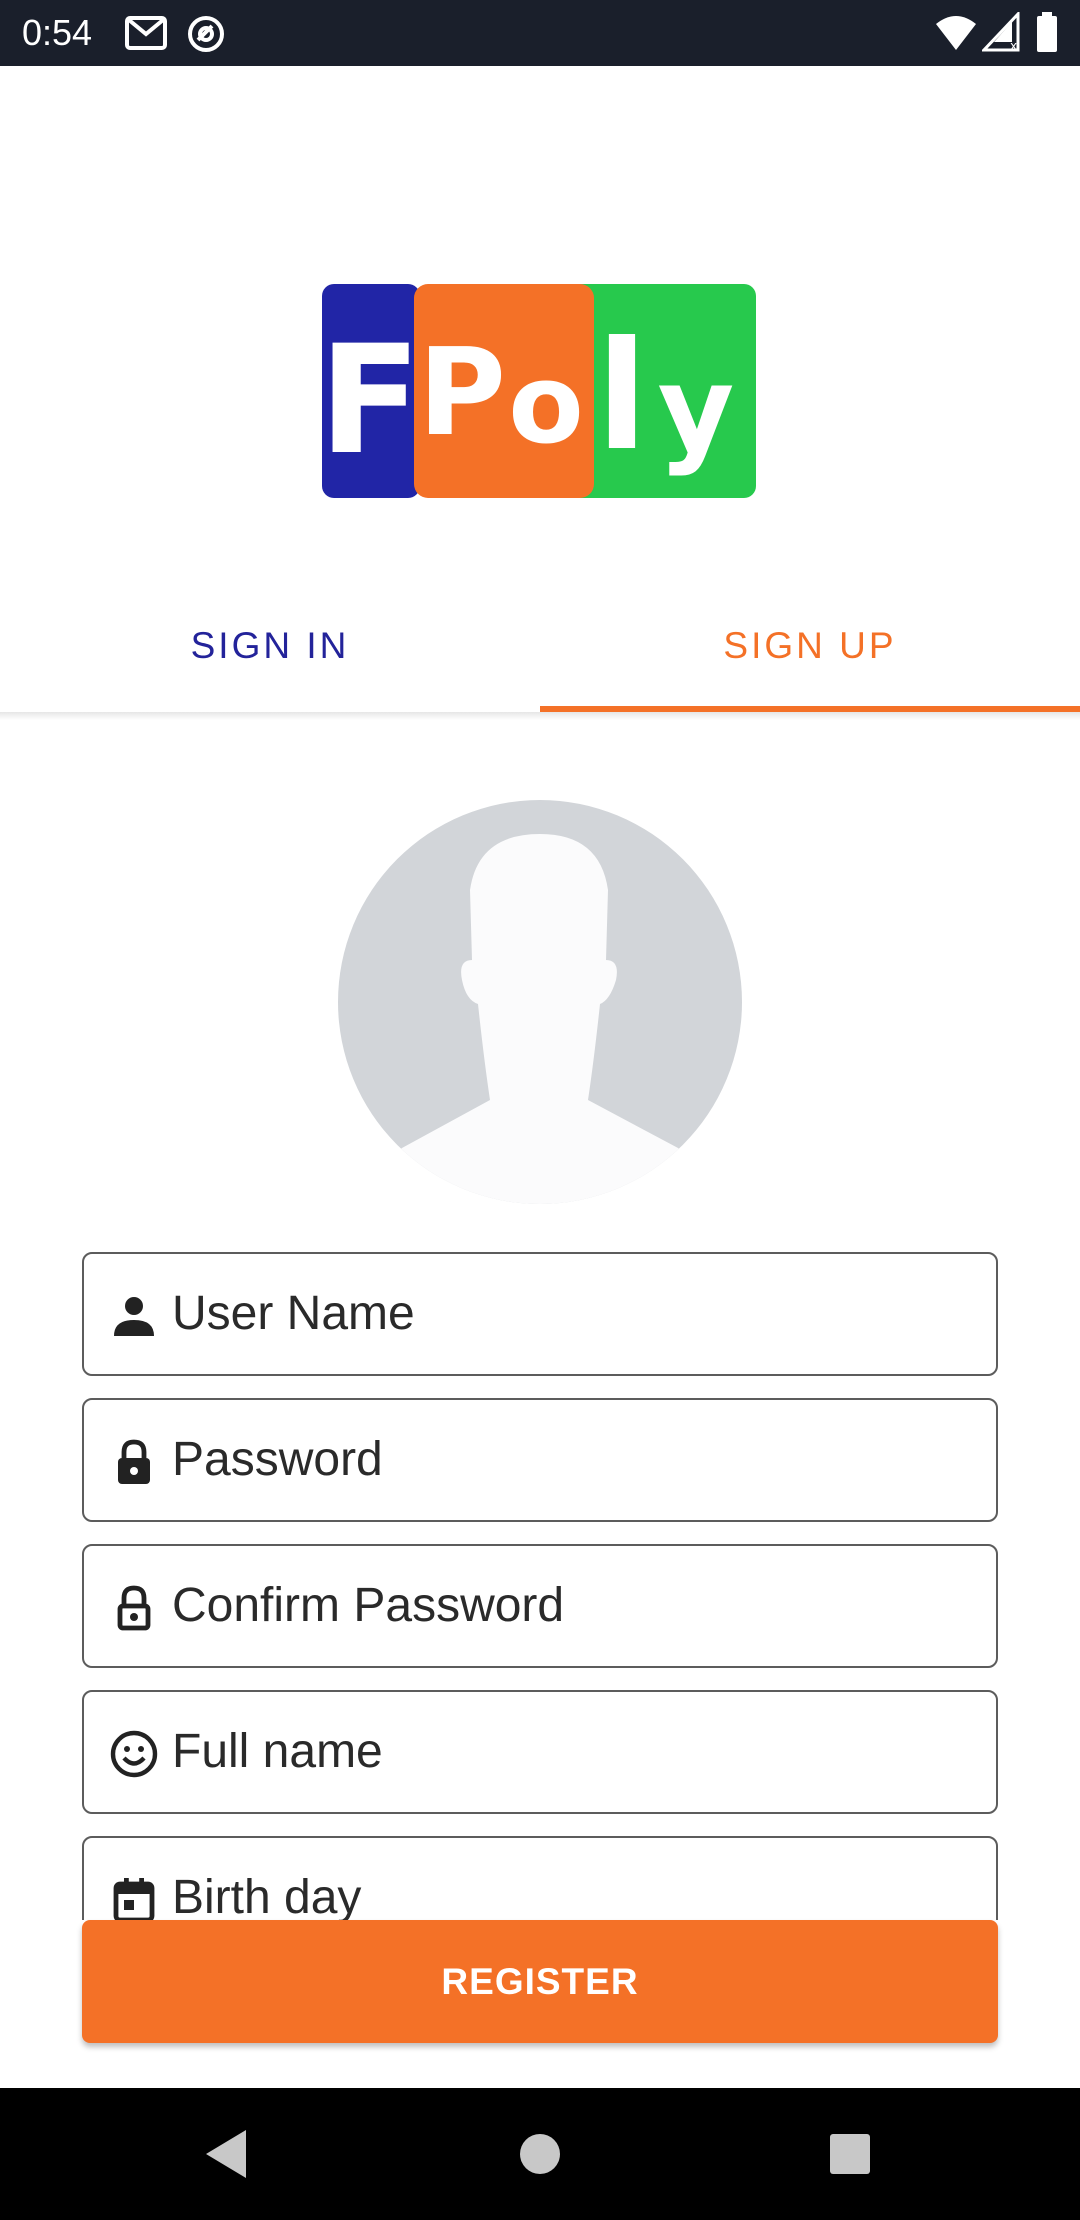 The height and width of the screenshot is (2220, 1080). Describe the element at coordinates (226, 2154) in the screenshot. I see `back-icon` at that location.